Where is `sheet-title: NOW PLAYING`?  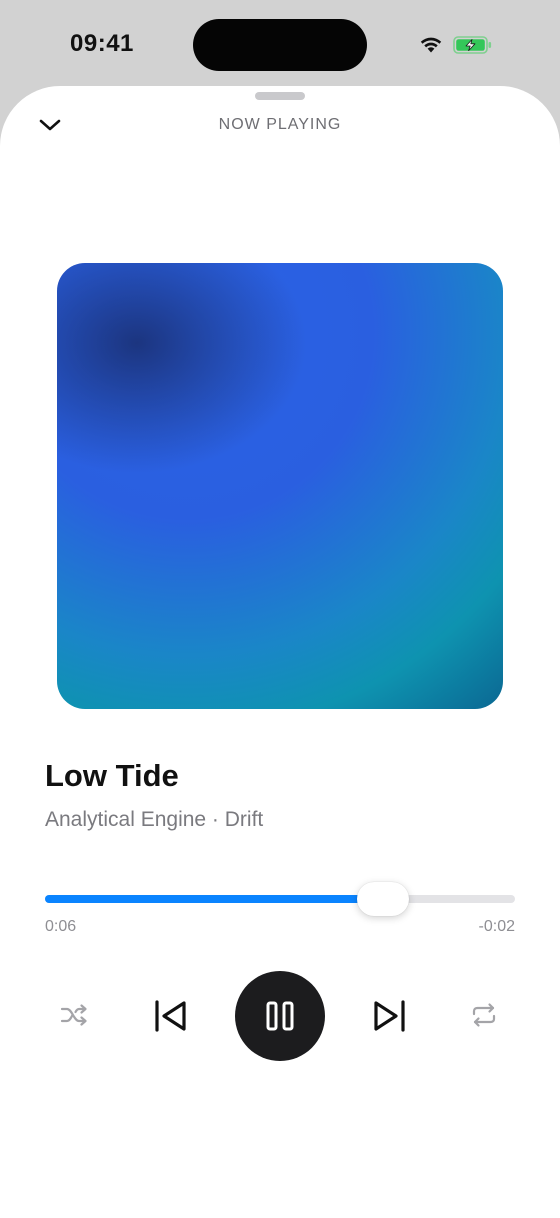
sheet-title: NOW PLAYING is located at coordinates (280, 124).